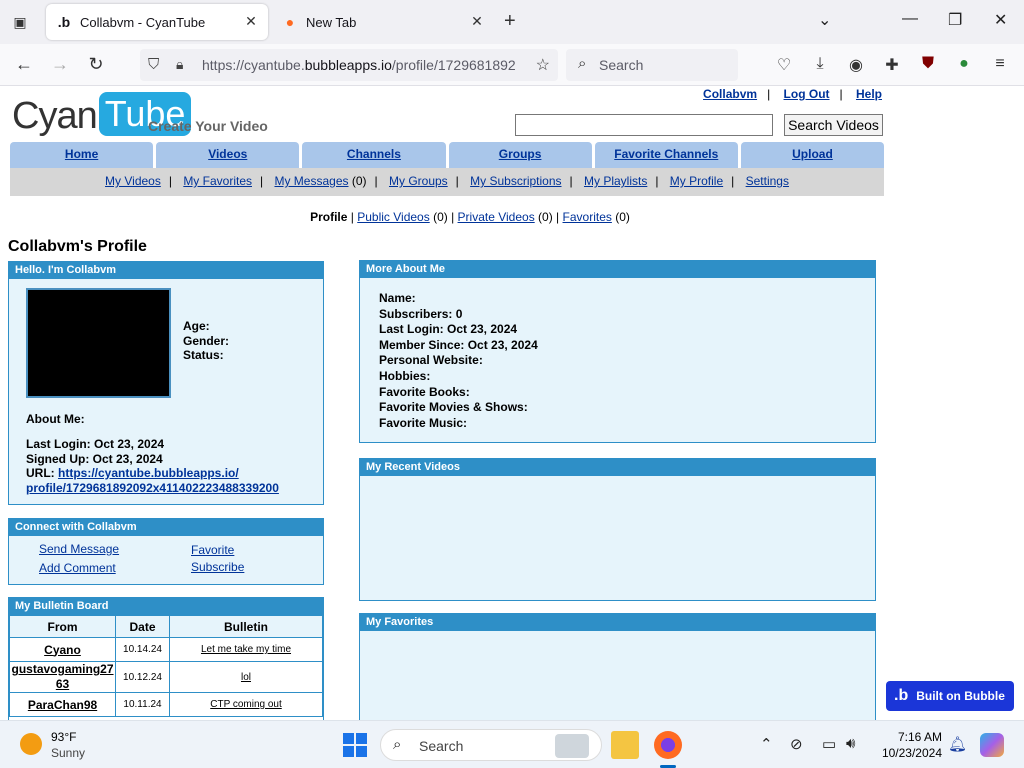 The width and height of the screenshot is (1024, 768). Describe the element at coordinates (955, 20) in the screenshot. I see `maximize-icon: ❐` at that location.